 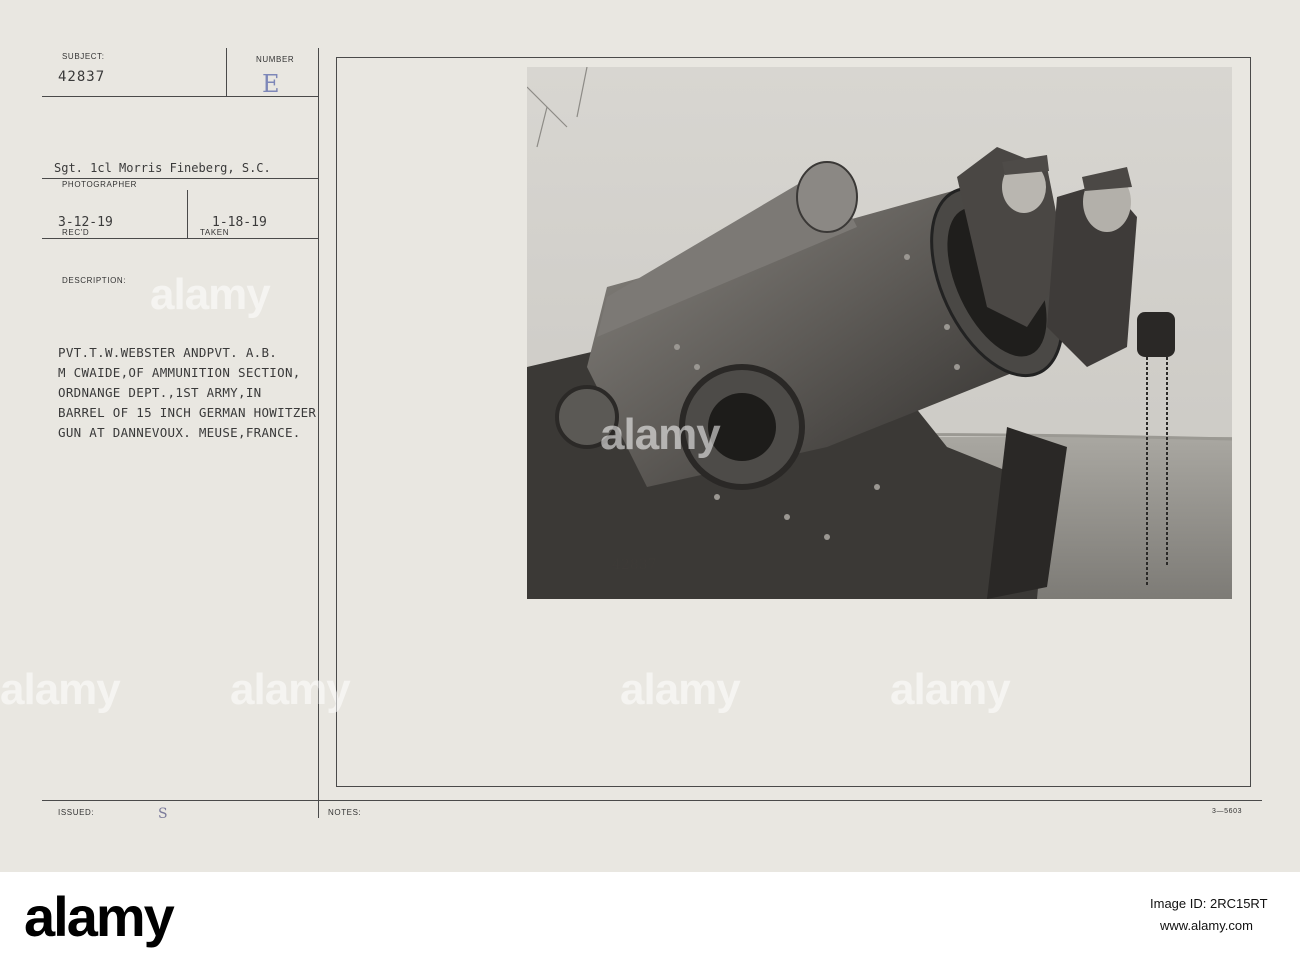 I want to click on photographer-label: PHOTOGRAPHER, so click(x=100, y=184).